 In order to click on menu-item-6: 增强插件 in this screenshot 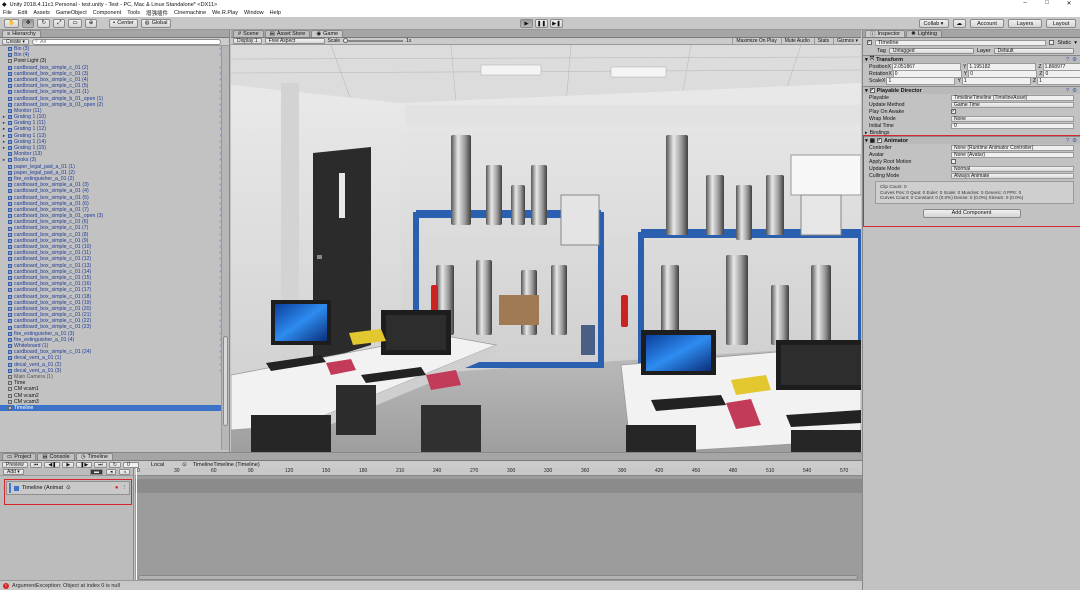, I will do `click(157, 13)`.